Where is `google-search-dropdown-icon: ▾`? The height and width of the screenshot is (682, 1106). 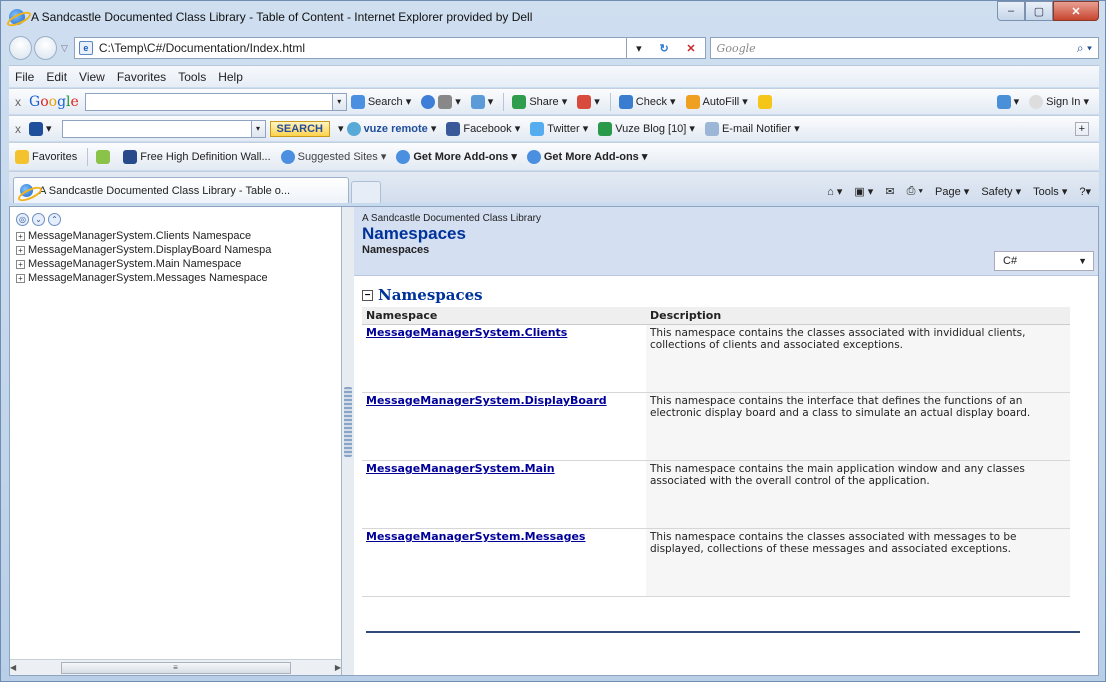 google-search-dropdown-icon: ▾ is located at coordinates (339, 101).